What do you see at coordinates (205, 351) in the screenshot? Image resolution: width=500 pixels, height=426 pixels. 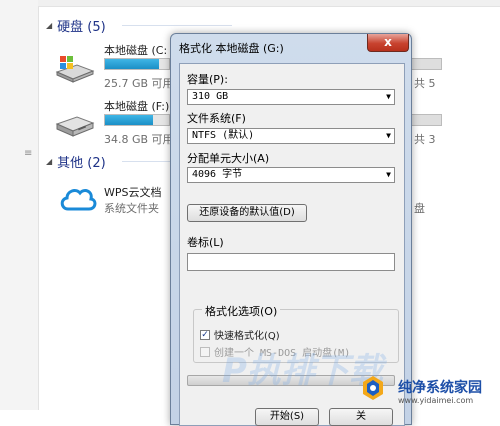 I see `msdos-startup-checkbox` at bounding box center [205, 351].